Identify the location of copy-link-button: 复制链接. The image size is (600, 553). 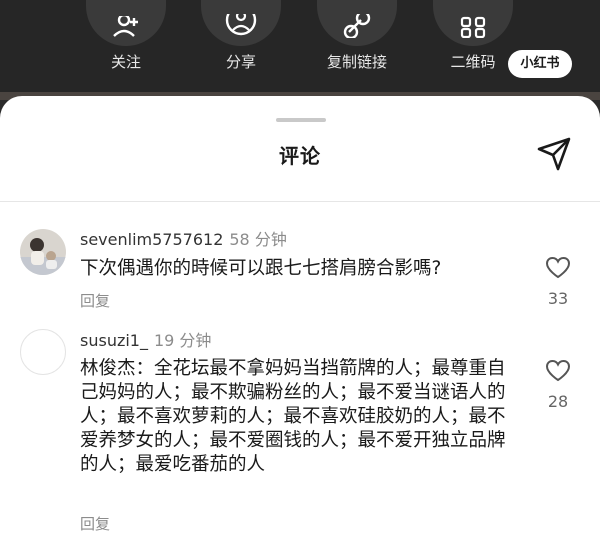
(357, 35).